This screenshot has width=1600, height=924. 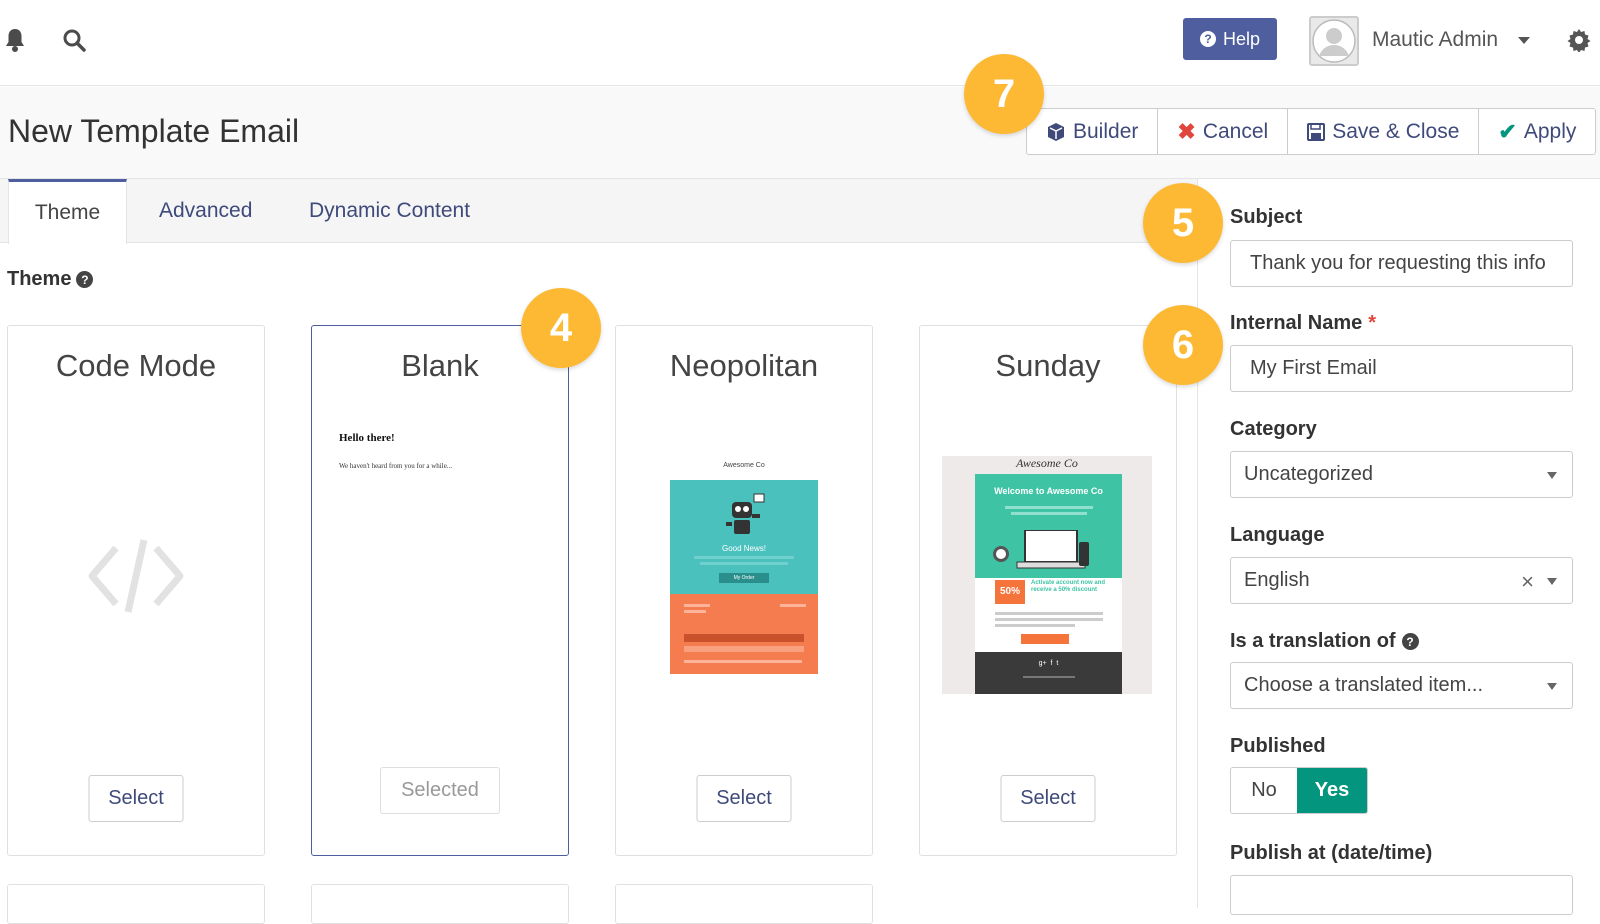 What do you see at coordinates (440, 790) in the screenshot?
I see `selected-button: Selected` at bounding box center [440, 790].